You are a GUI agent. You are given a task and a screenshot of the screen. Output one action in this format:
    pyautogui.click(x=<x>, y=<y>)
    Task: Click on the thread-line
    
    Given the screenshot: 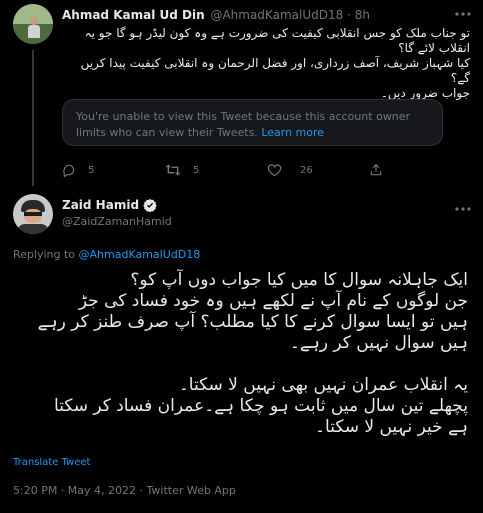 What is the action you would take?
    pyautogui.click(x=33, y=118)
    